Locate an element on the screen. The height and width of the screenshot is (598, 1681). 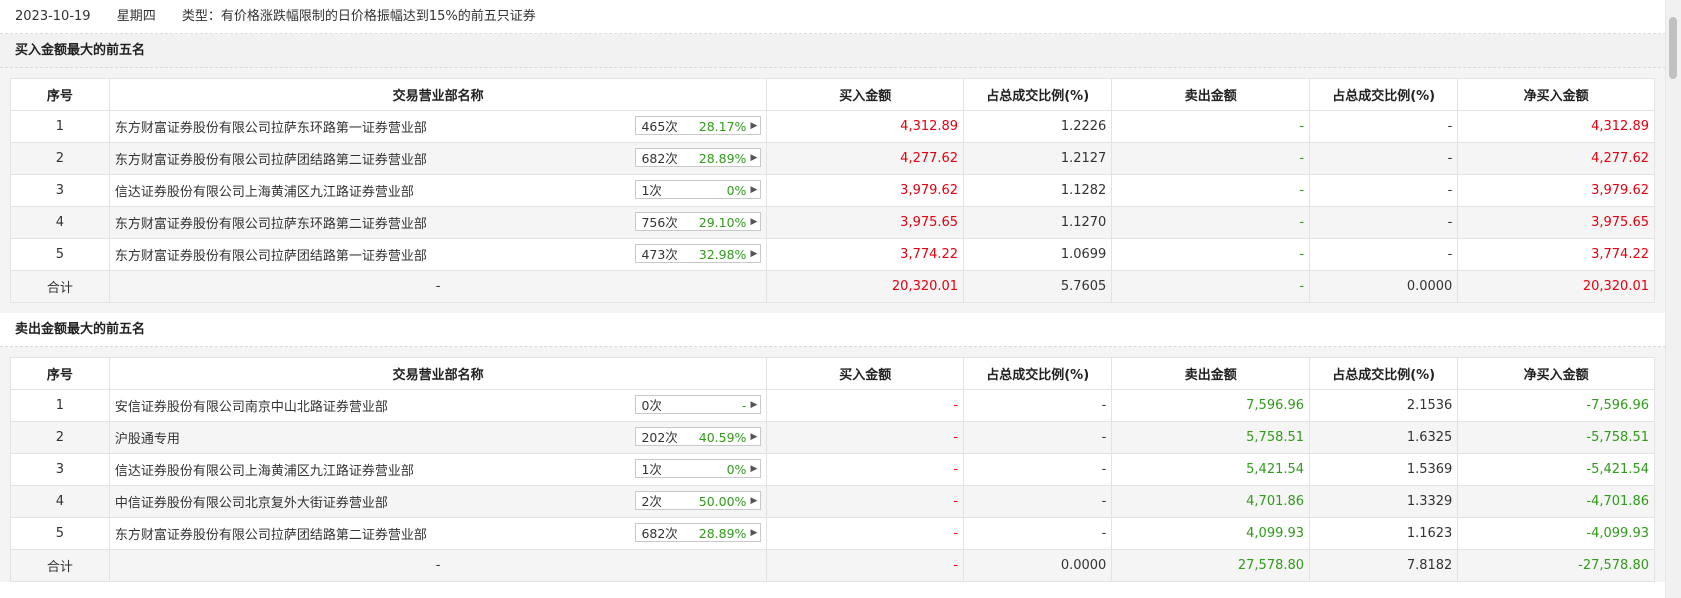
win-rate: 50.00% is located at coordinates (722, 501).